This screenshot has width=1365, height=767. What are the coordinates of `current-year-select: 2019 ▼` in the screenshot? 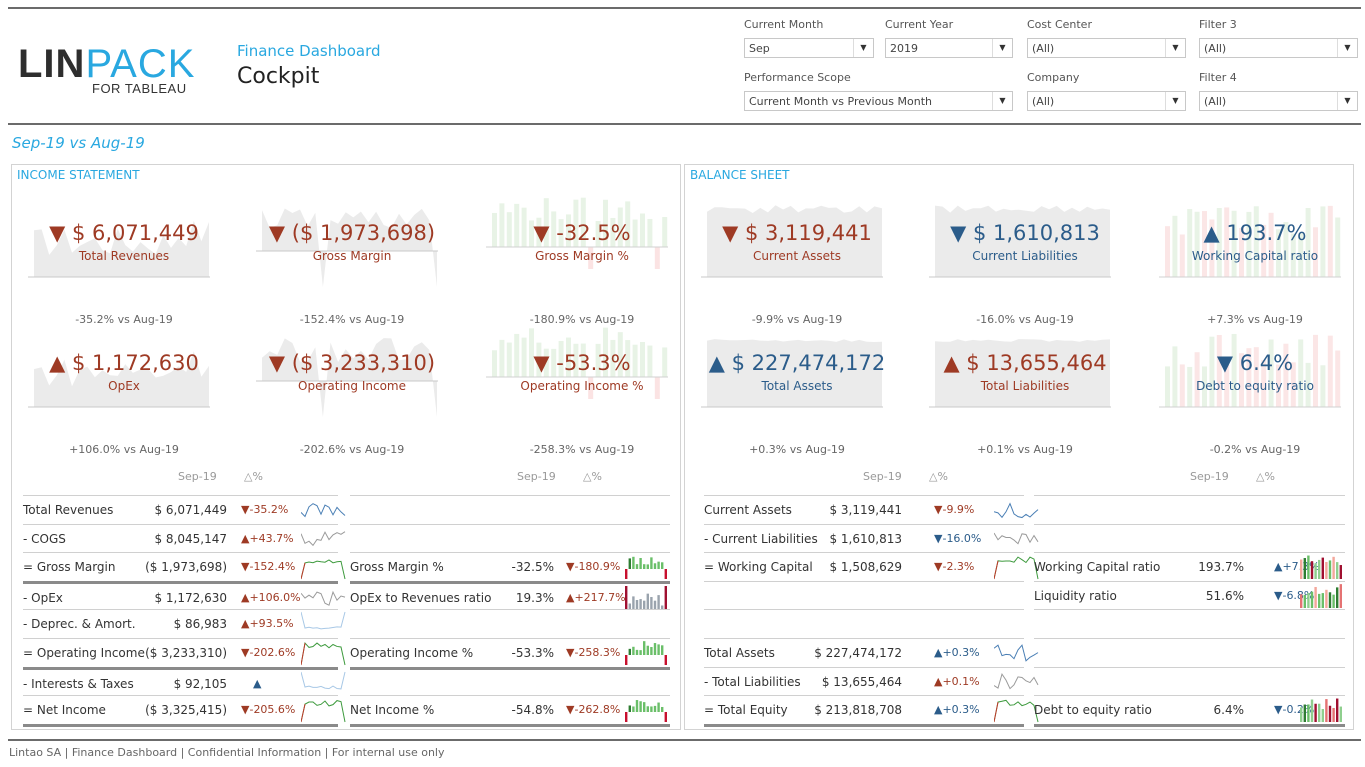 It's located at (949, 48).